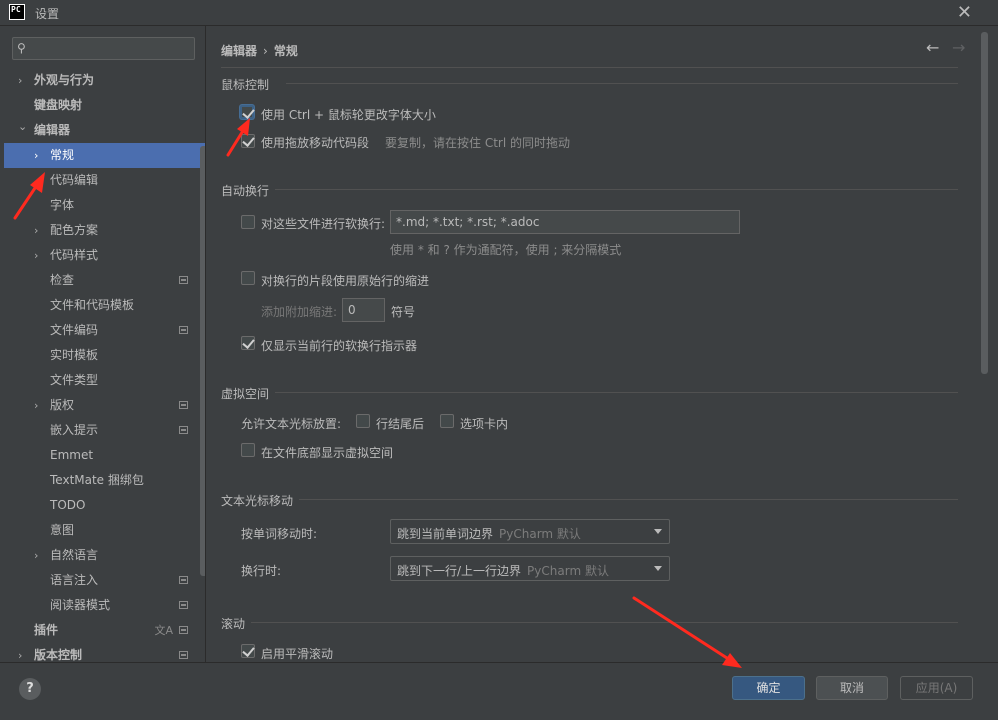 This screenshot has height=720, width=998. What do you see at coordinates (506, 250) in the screenshot?
I see `softwrap-files-hint: 使用 * 和 ? 作为通配符，使用 ; 来分隔模式` at bounding box center [506, 250].